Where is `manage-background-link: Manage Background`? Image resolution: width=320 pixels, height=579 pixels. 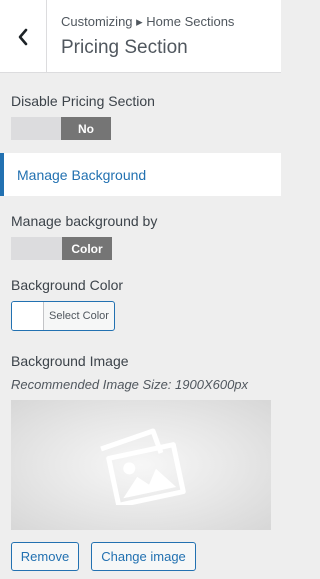
manage-background-link: Manage Background is located at coordinates (140, 174).